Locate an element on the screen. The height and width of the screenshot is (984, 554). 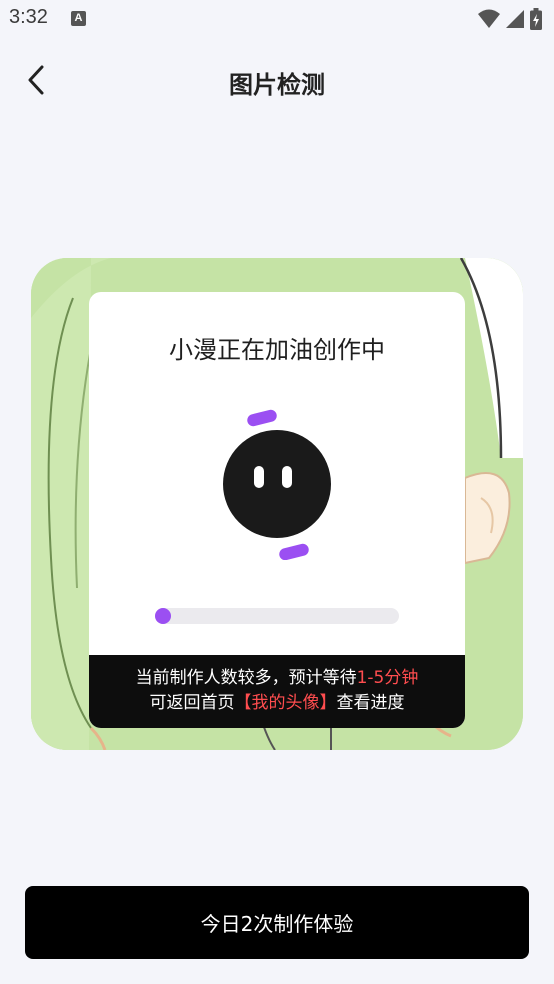
progress-bar is located at coordinates (277, 616).